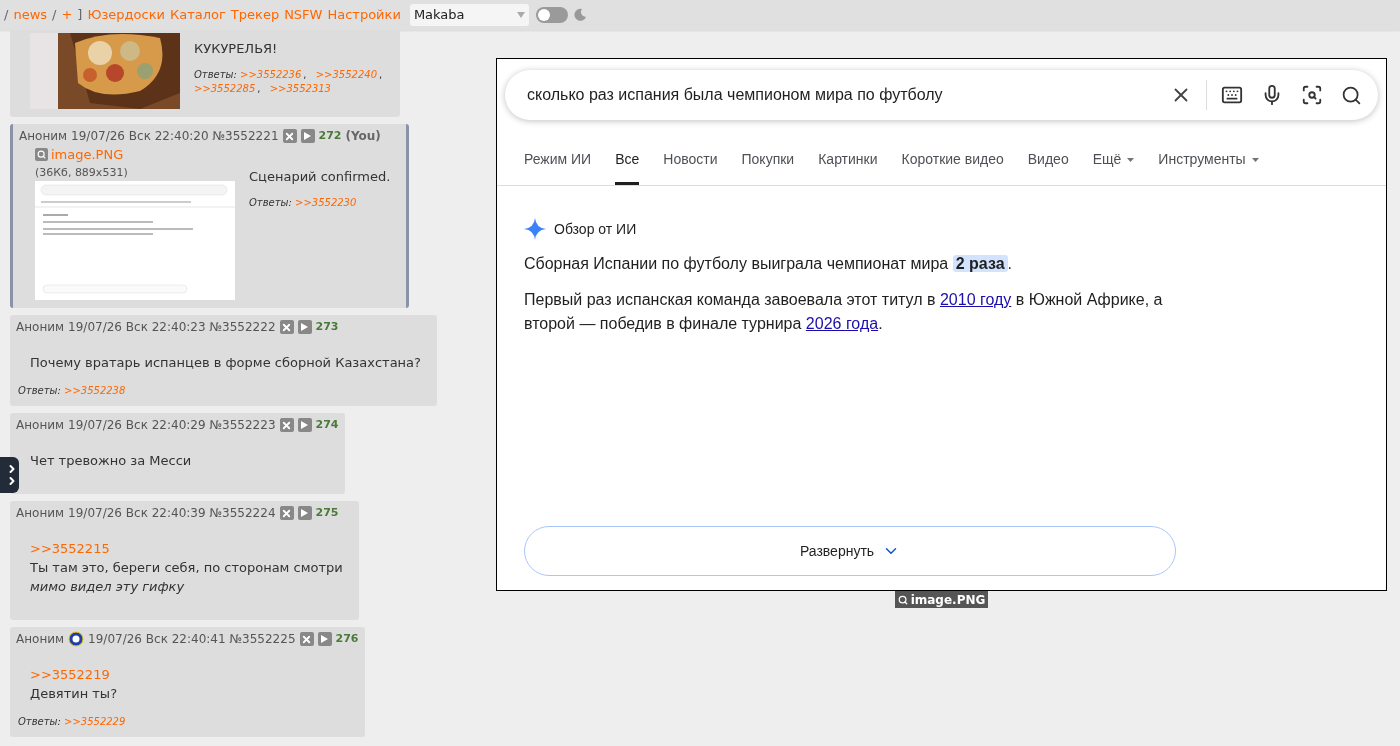 The height and width of the screenshot is (746, 1400). What do you see at coordinates (330, 135) in the screenshot?
I see `post-count: 272` at bounding box center [330, 135].